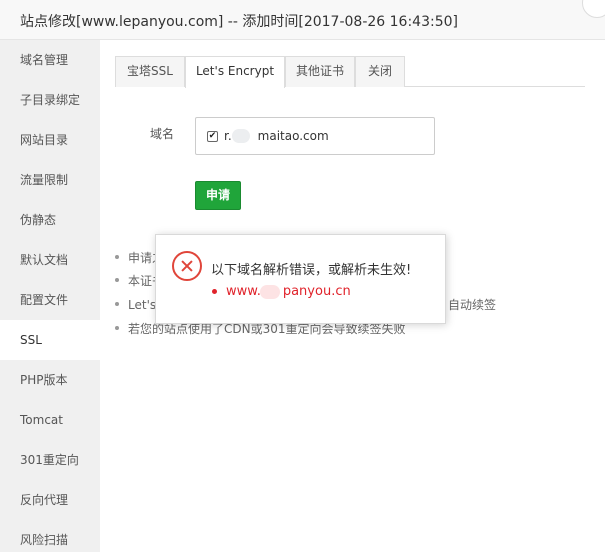  Describe the element at coordinates (50, 100) in the screenshot. I see `sidebar-item-subdirectory-binding: 子目录绑定` at that location.